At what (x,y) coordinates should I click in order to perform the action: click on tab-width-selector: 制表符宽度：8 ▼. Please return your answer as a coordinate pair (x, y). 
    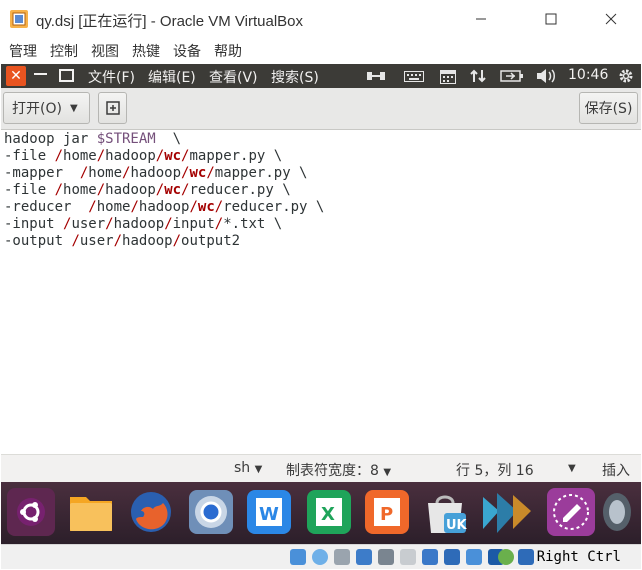
    Looking at the image, I should click on (338, 470).